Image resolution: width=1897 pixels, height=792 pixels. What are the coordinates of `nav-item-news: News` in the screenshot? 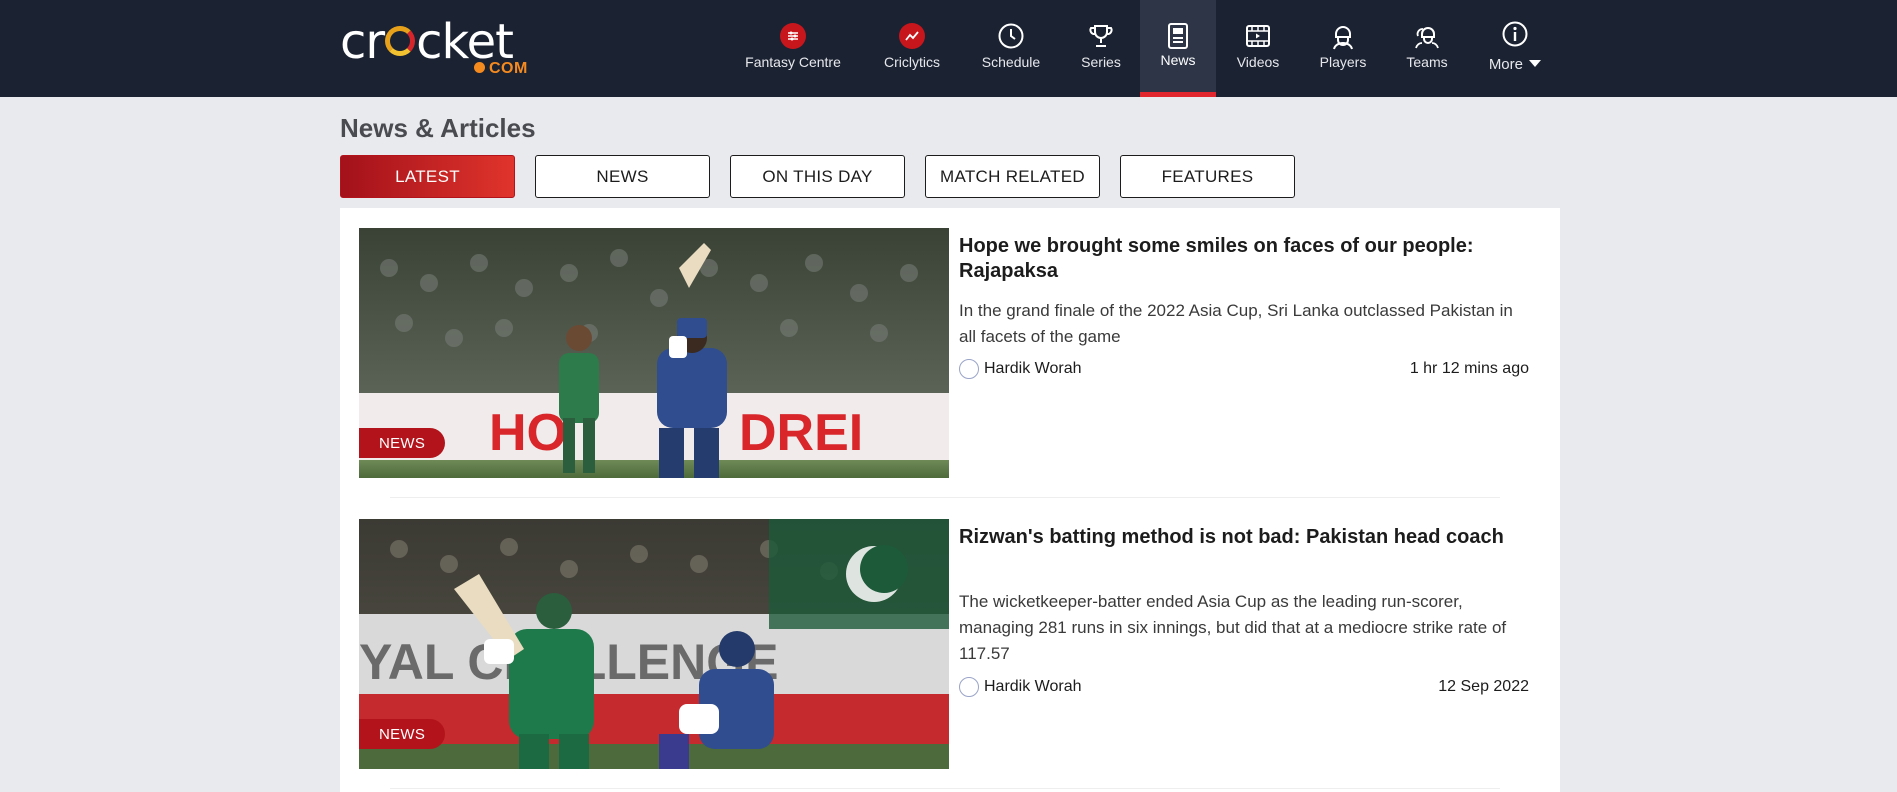 It's located at (1178, 48).